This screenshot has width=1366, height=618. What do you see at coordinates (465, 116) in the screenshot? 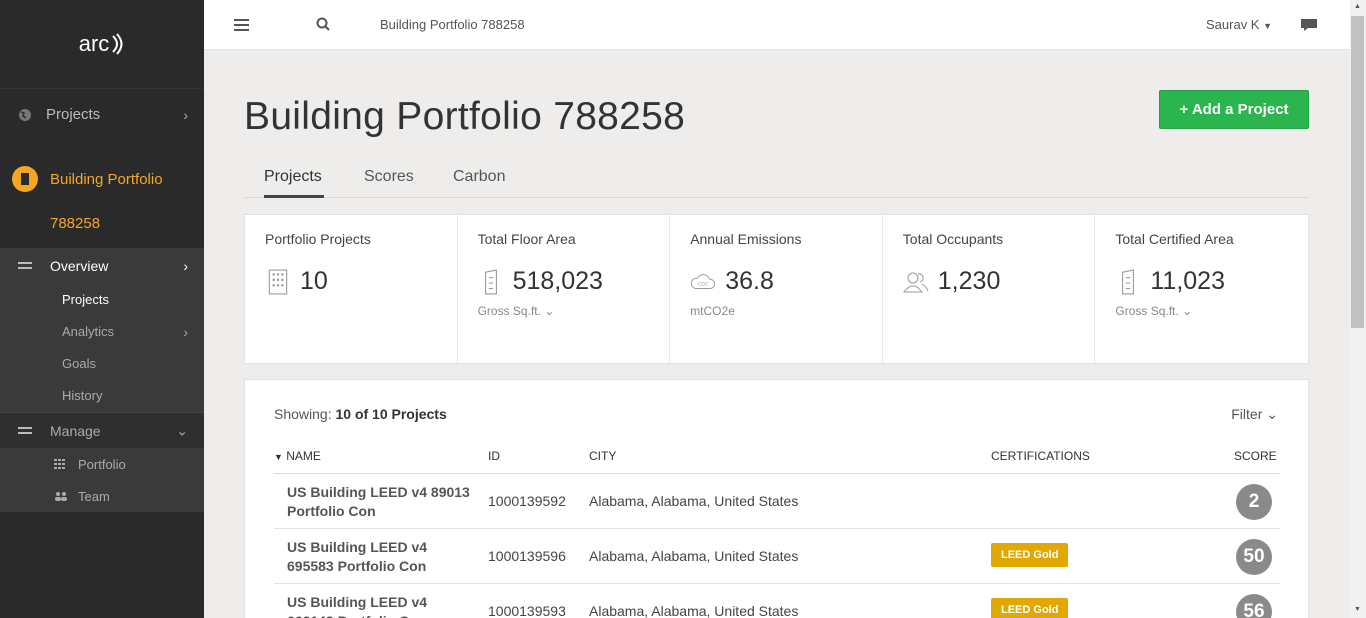
I see `page-title: Building Portfolio 788258` at bounding box center [465, 116].